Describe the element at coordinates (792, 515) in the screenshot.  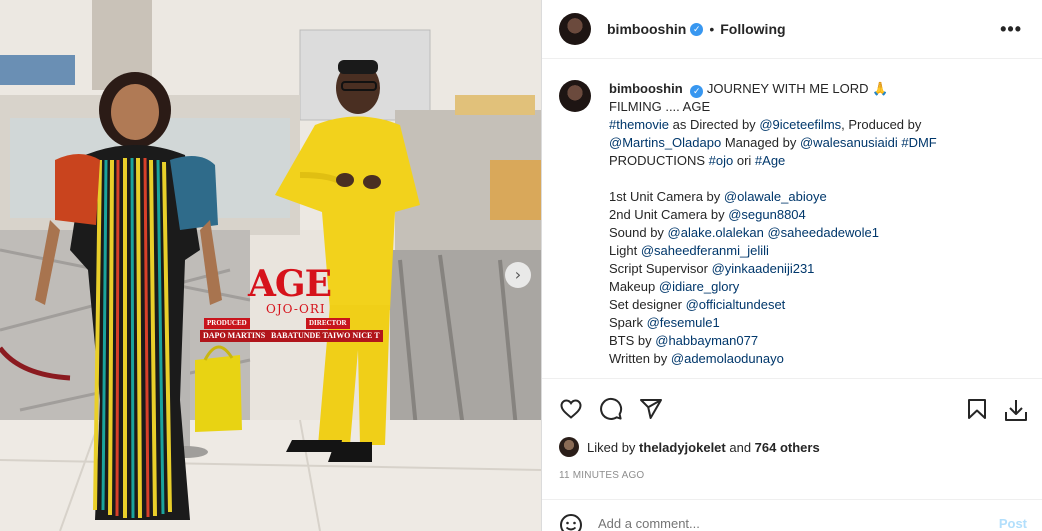
I see `comment-bar: Post` at that location.